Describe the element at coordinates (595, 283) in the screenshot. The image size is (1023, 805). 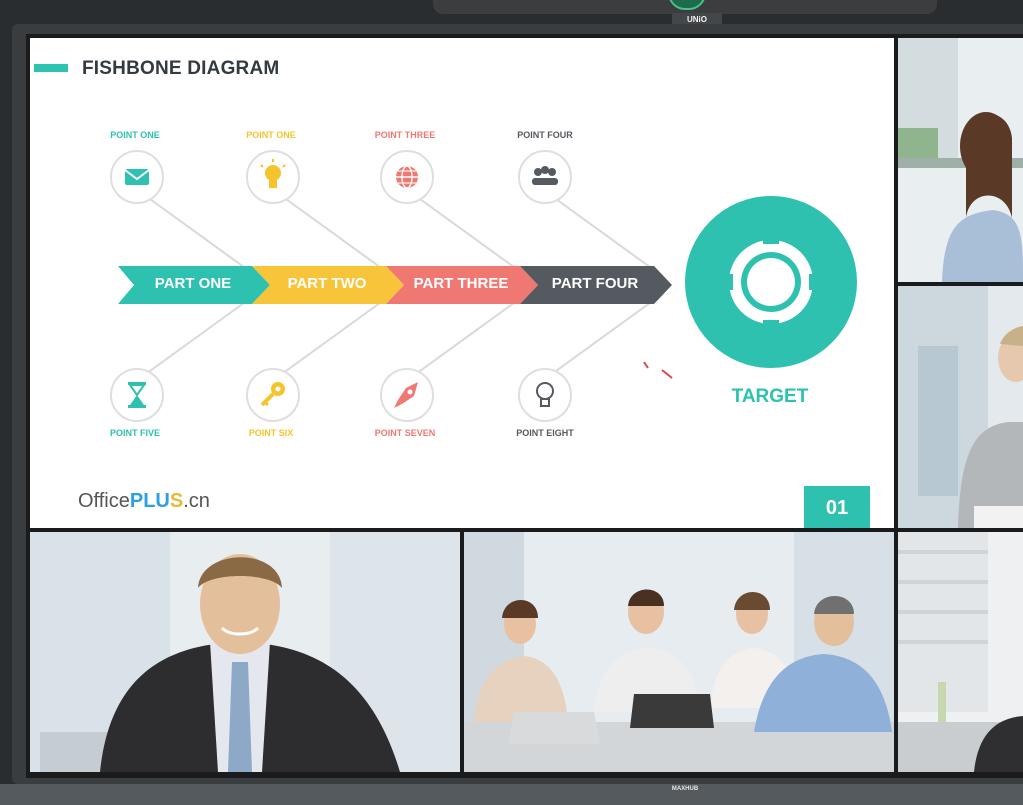
I see `part-label-4: PART FOUR` at that location.